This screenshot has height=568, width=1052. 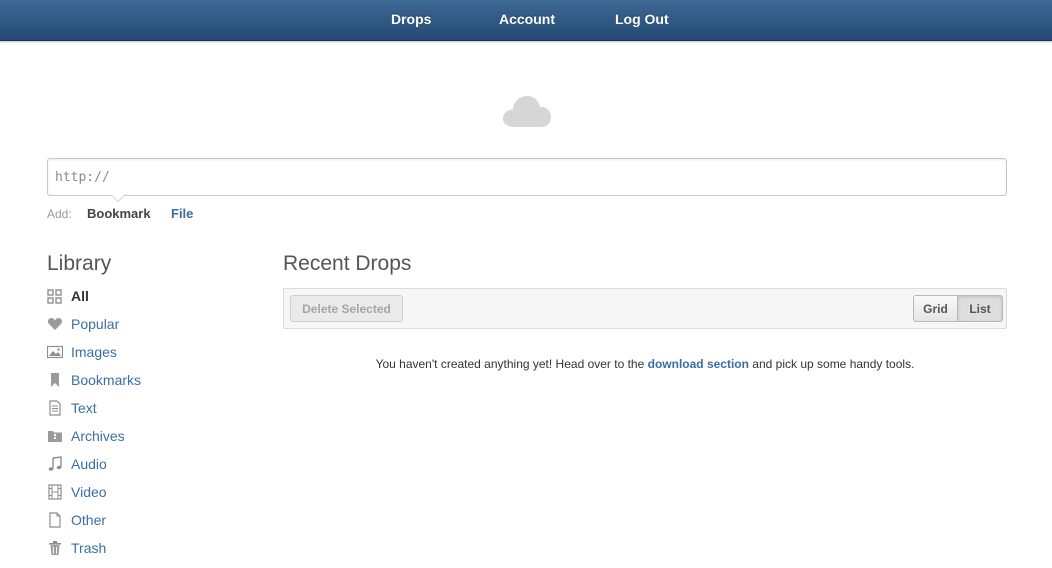 I want to click on library-item-label: Text, so click(x=84, y=408).